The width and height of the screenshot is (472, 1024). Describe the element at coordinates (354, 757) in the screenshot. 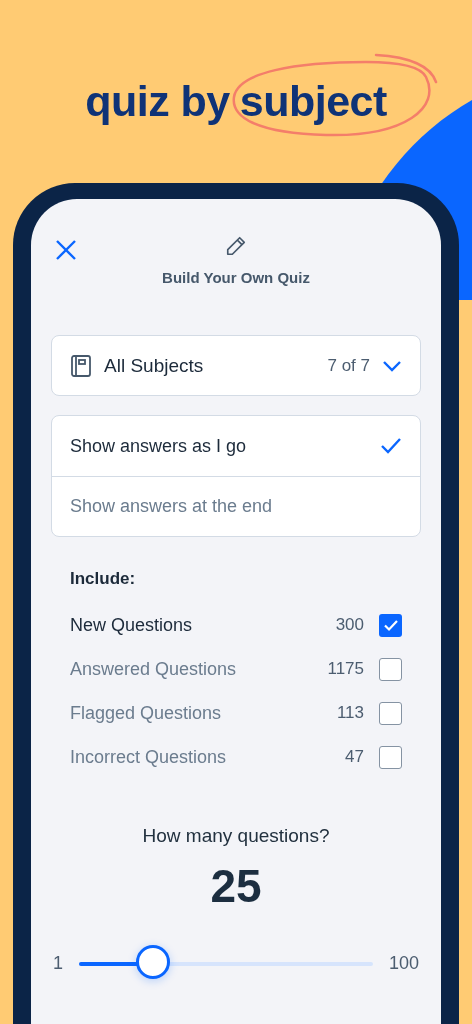

I see `question-count: 47` at that location.